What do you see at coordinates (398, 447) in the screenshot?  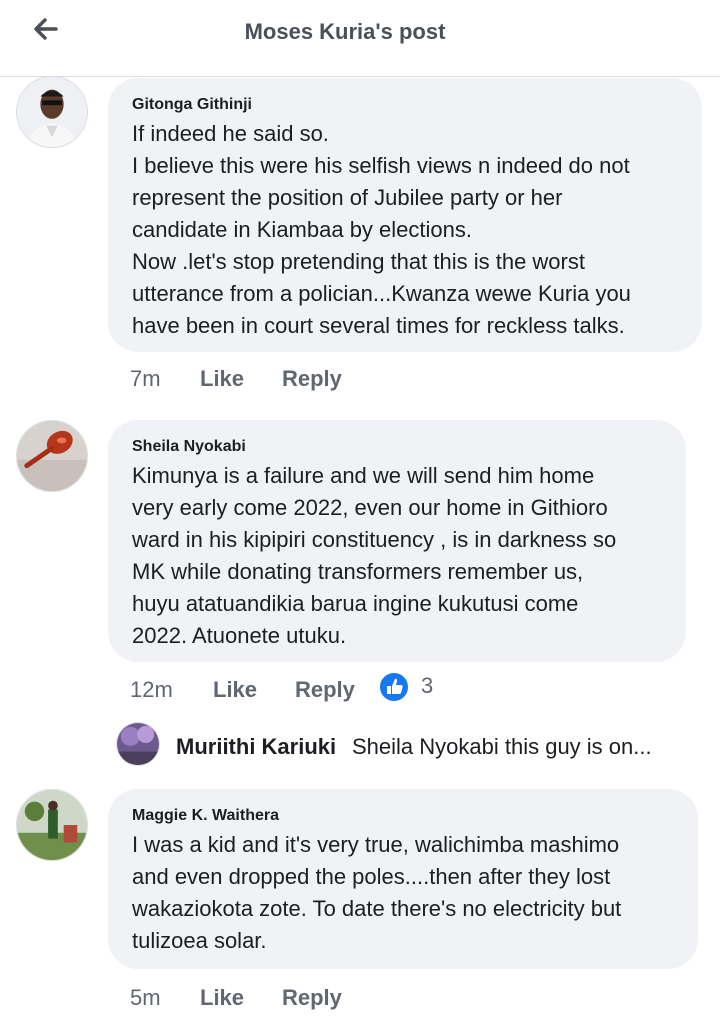 I see `comment-author: Sheila Nyokabi` at bounding box center [398, 447].